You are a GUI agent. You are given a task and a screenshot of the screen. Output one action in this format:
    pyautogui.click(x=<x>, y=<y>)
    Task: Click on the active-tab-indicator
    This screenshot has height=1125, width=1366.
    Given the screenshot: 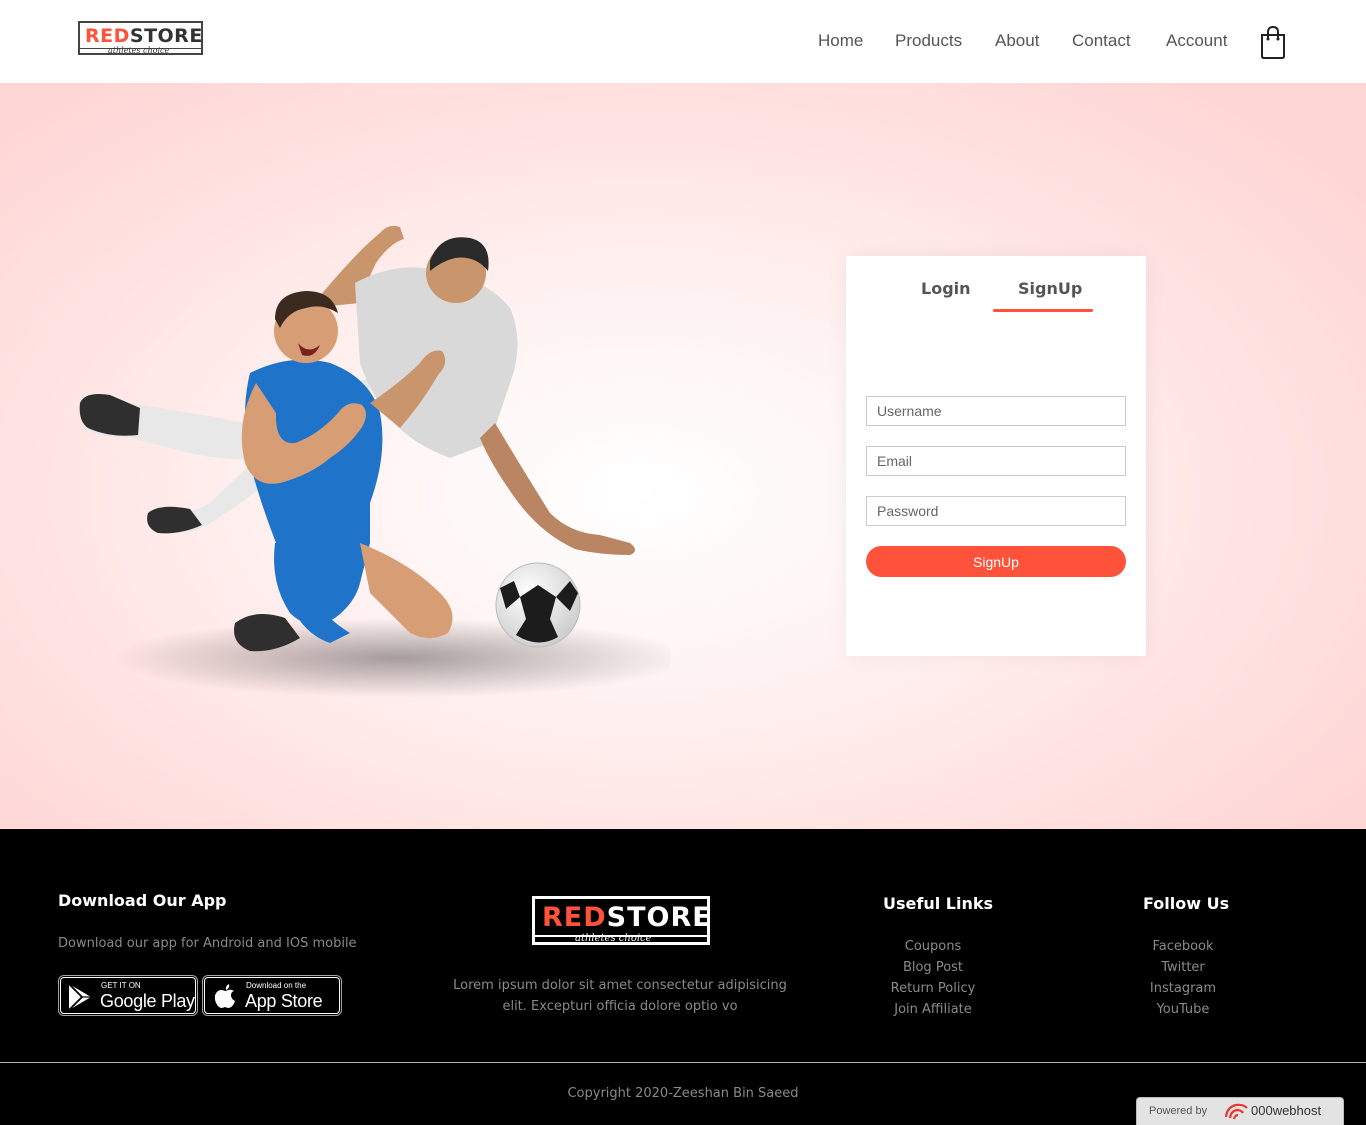 What is the action you would take?
    pyautogui.click(x=1043, y=310)
    